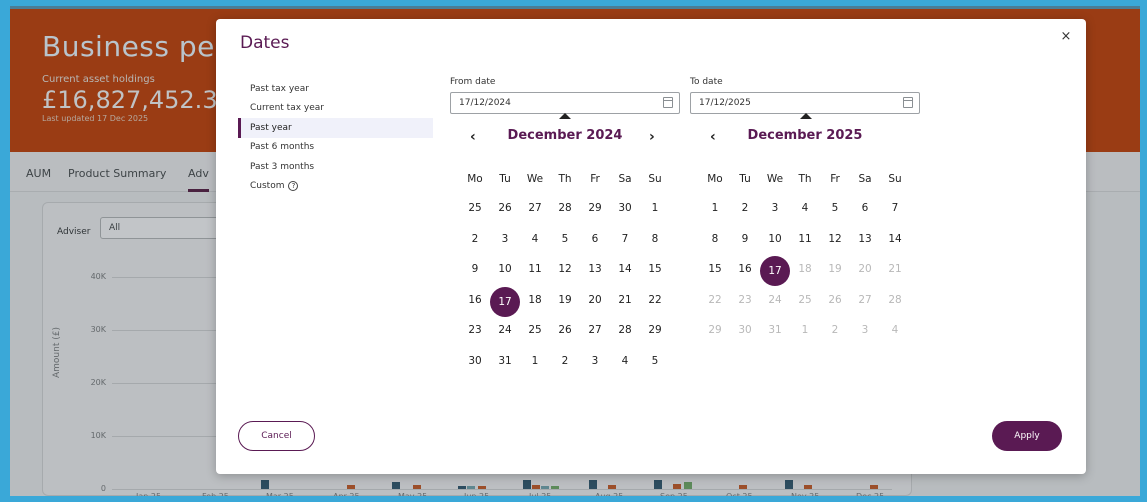  I want to click on preset-past-3-months: Past 3 months, so click(335, 167).